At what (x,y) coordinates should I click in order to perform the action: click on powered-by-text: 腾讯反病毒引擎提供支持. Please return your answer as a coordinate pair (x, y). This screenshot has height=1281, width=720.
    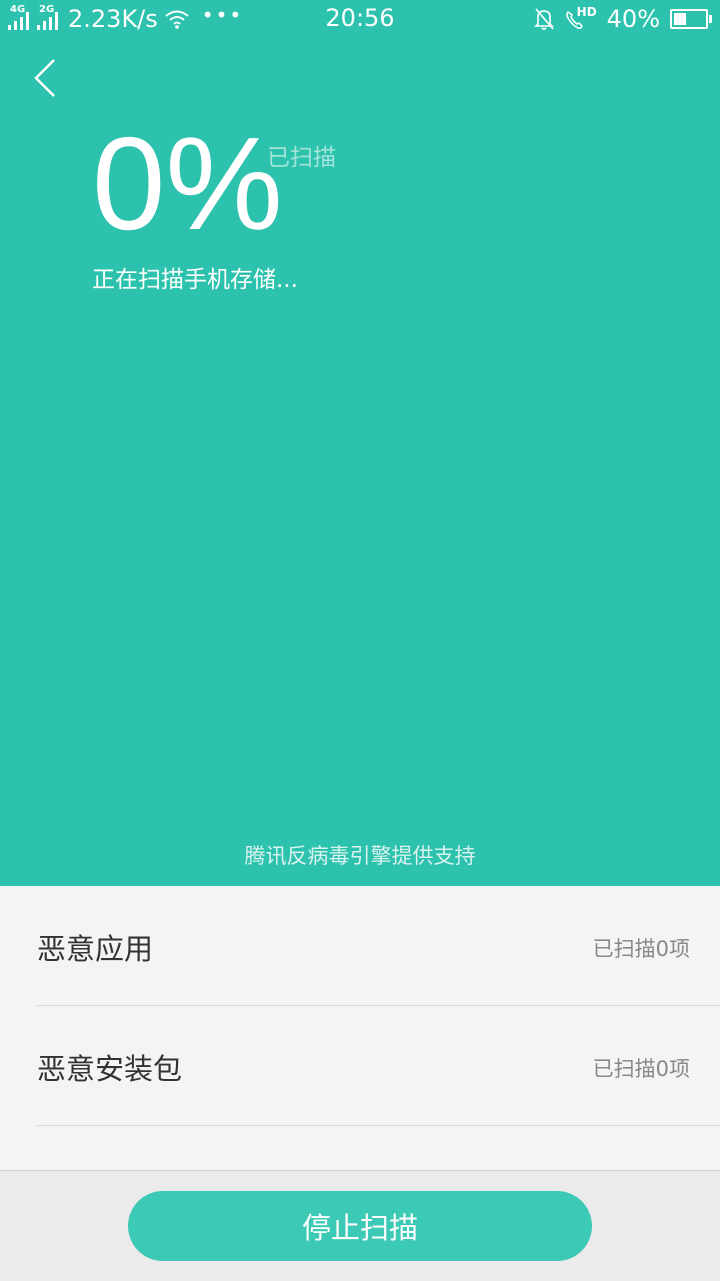
    Looking at the image, I should click on (360, 856).